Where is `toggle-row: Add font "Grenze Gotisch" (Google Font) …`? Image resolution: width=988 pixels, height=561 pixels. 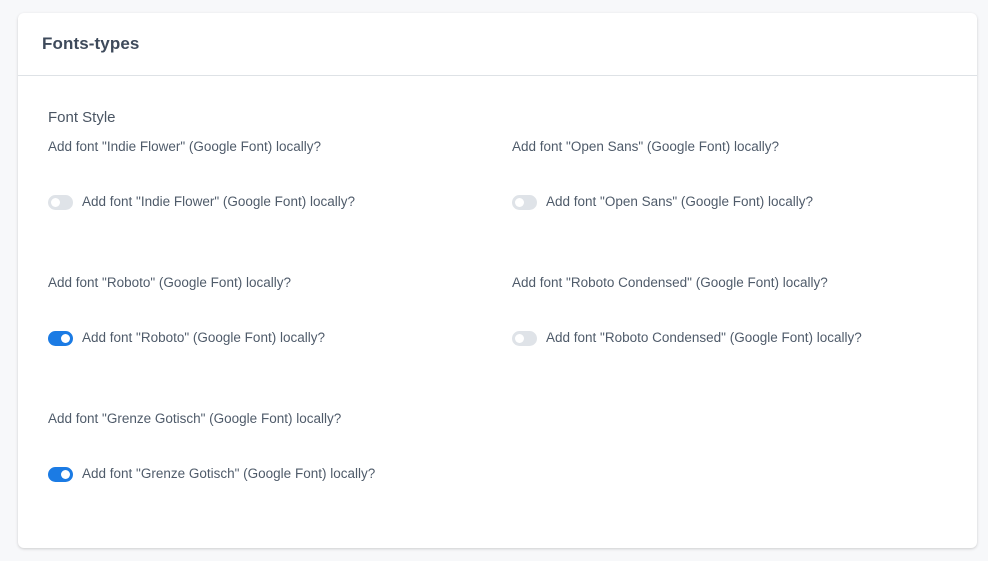
toggle-row: Add font "Grenze Gotisch" (Google Font) … is located at coordinates (268, 474).